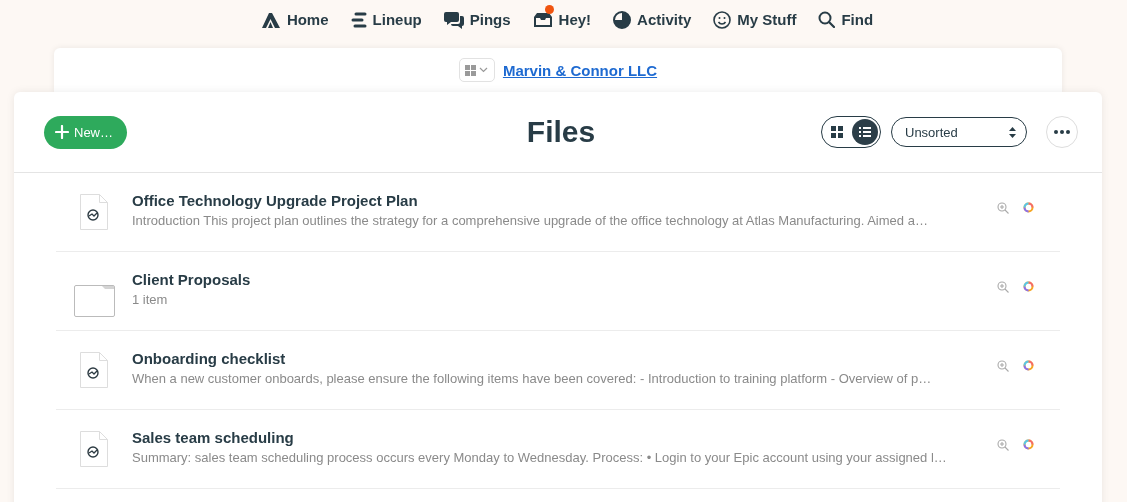 The width and height of the screenshot is (1127, 502). What do you see at coordinates (562, 18) in the screenshot?
I see `nav-link: Hey!` at bounding box center [562, 18].